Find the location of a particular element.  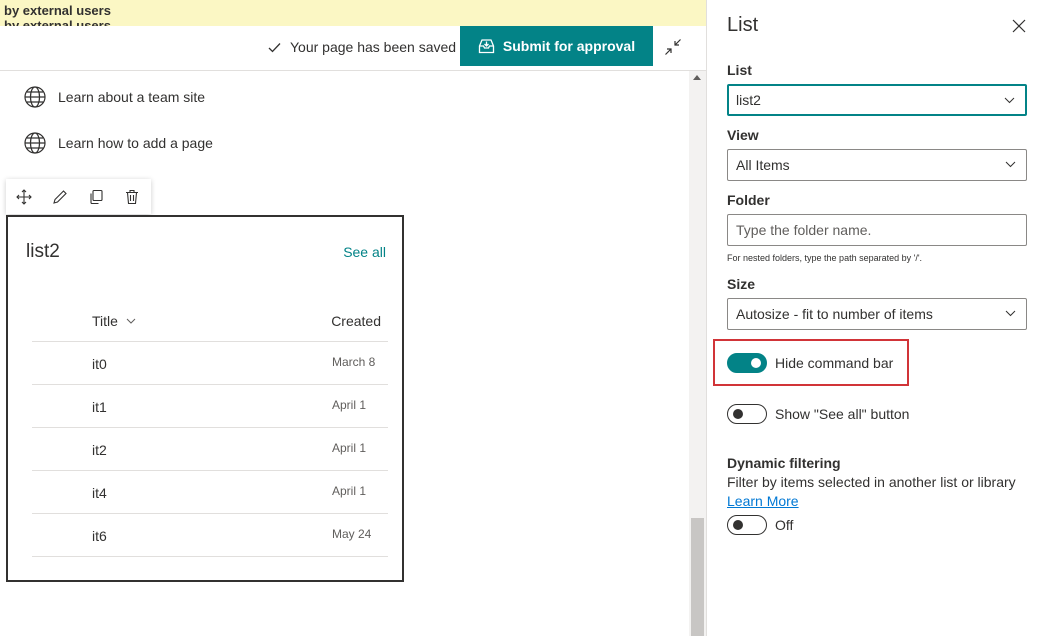

view-field-label: View is located at coordinates (743, 135).